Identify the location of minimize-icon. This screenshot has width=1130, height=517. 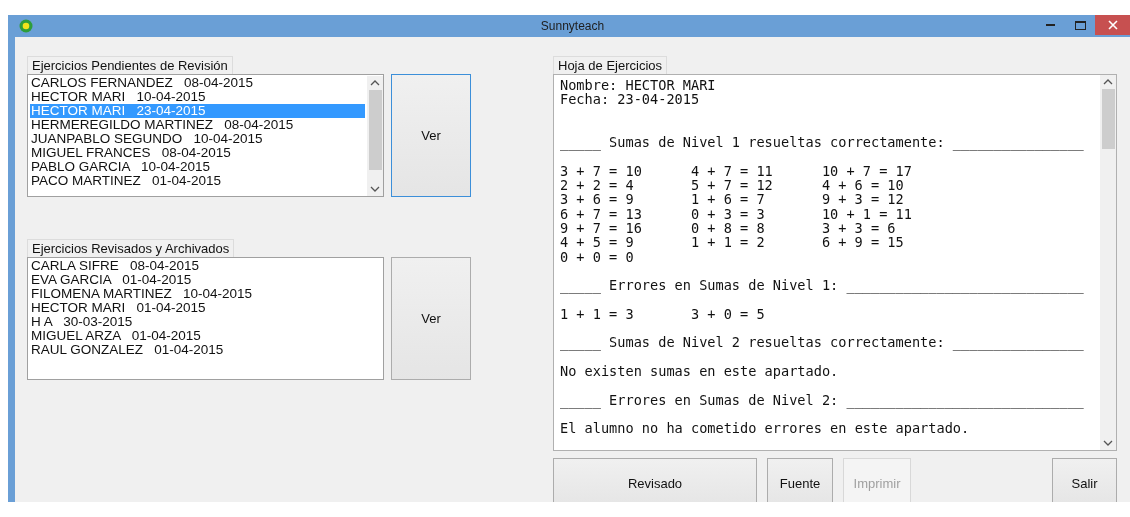
(1050, 25).